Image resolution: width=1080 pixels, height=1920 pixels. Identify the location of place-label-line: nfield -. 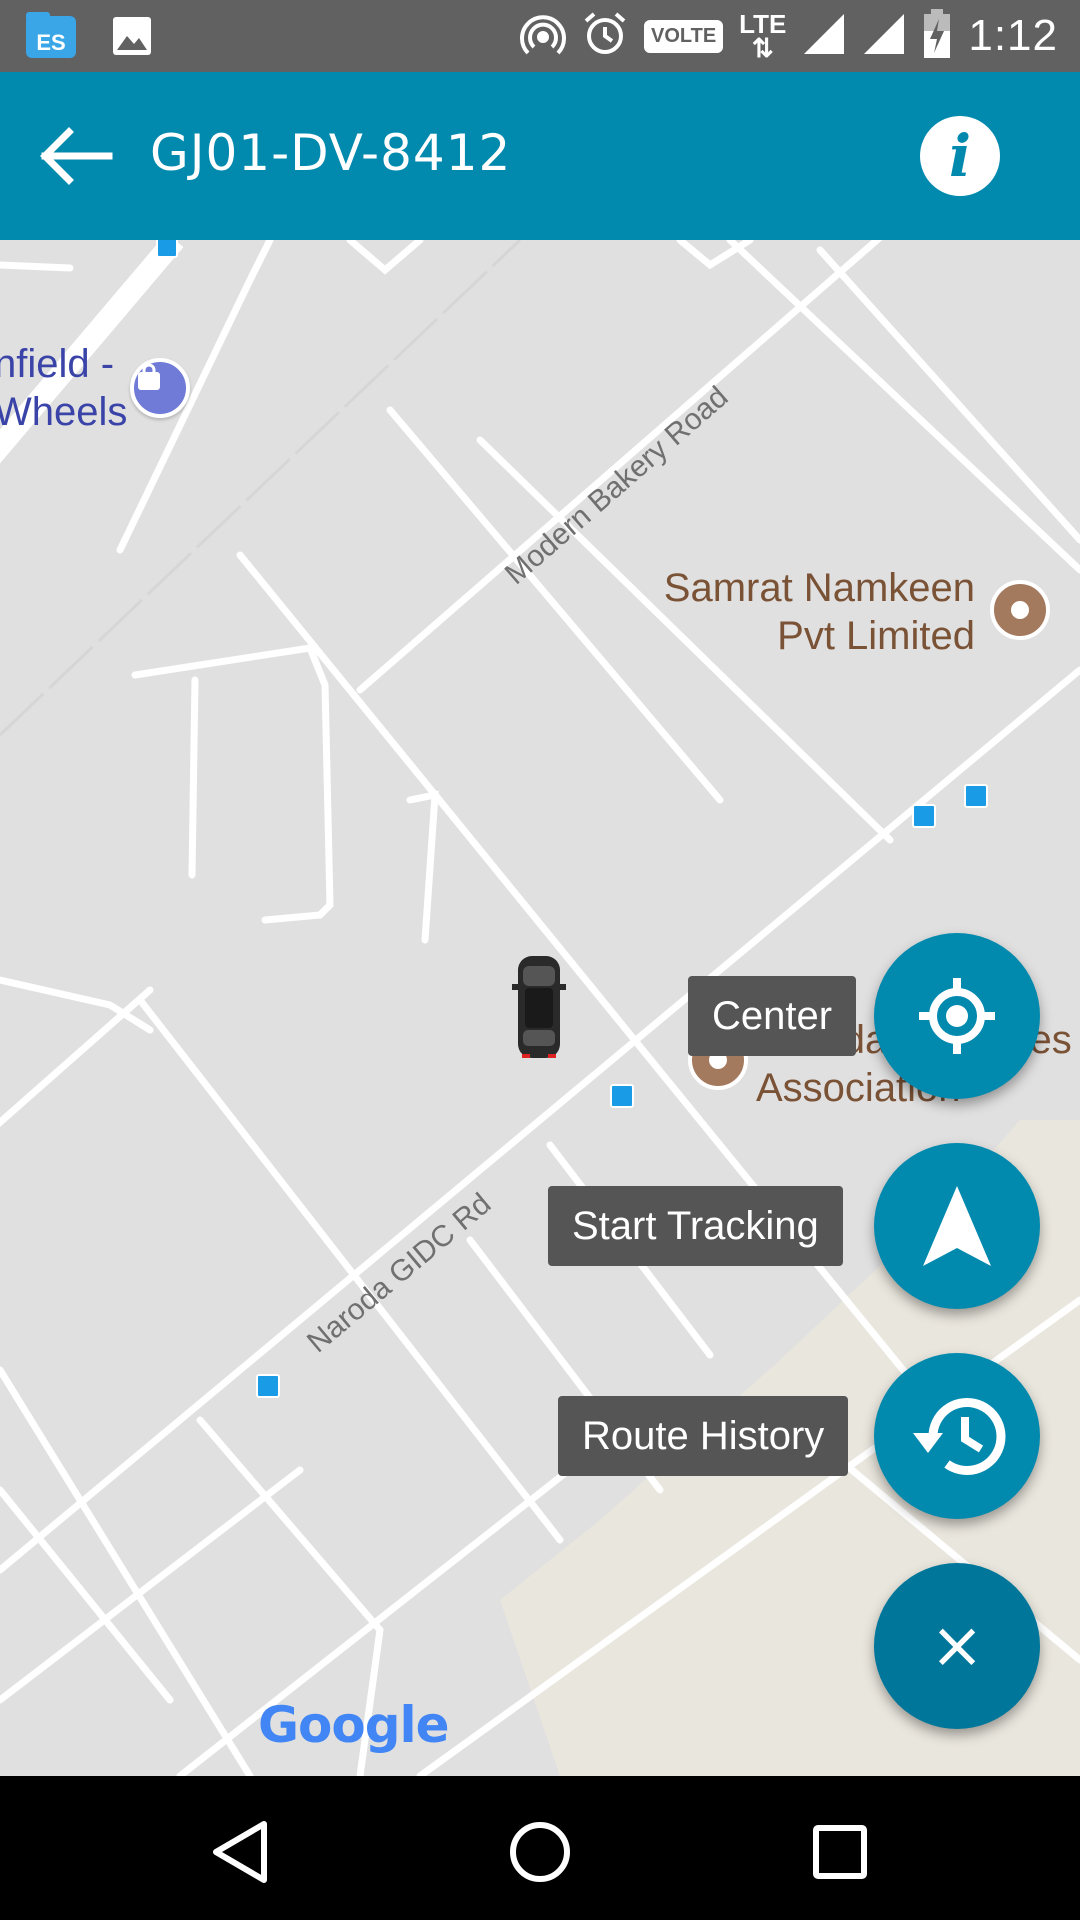
(57, 364).